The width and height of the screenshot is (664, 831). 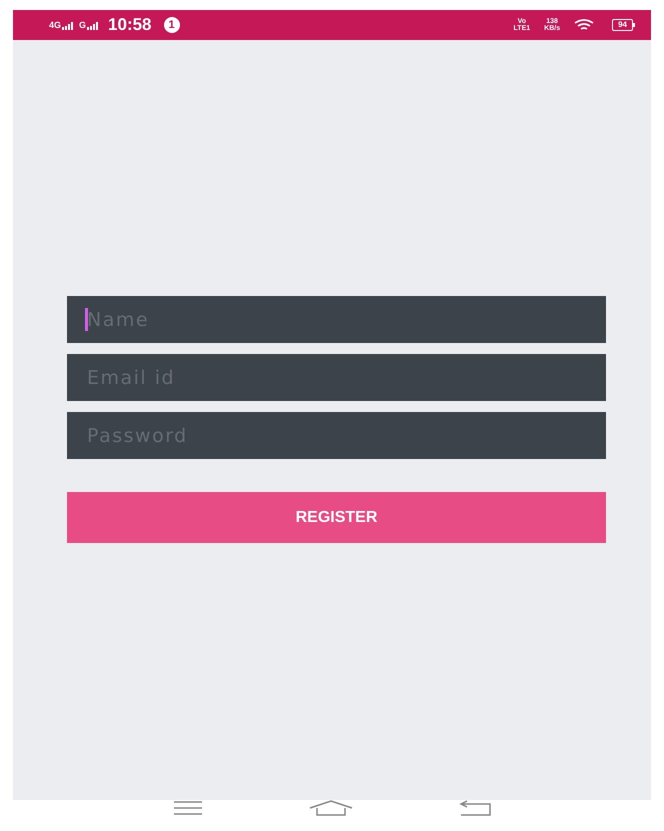 I want to click on network-type: G, so click(x=82, y=25).